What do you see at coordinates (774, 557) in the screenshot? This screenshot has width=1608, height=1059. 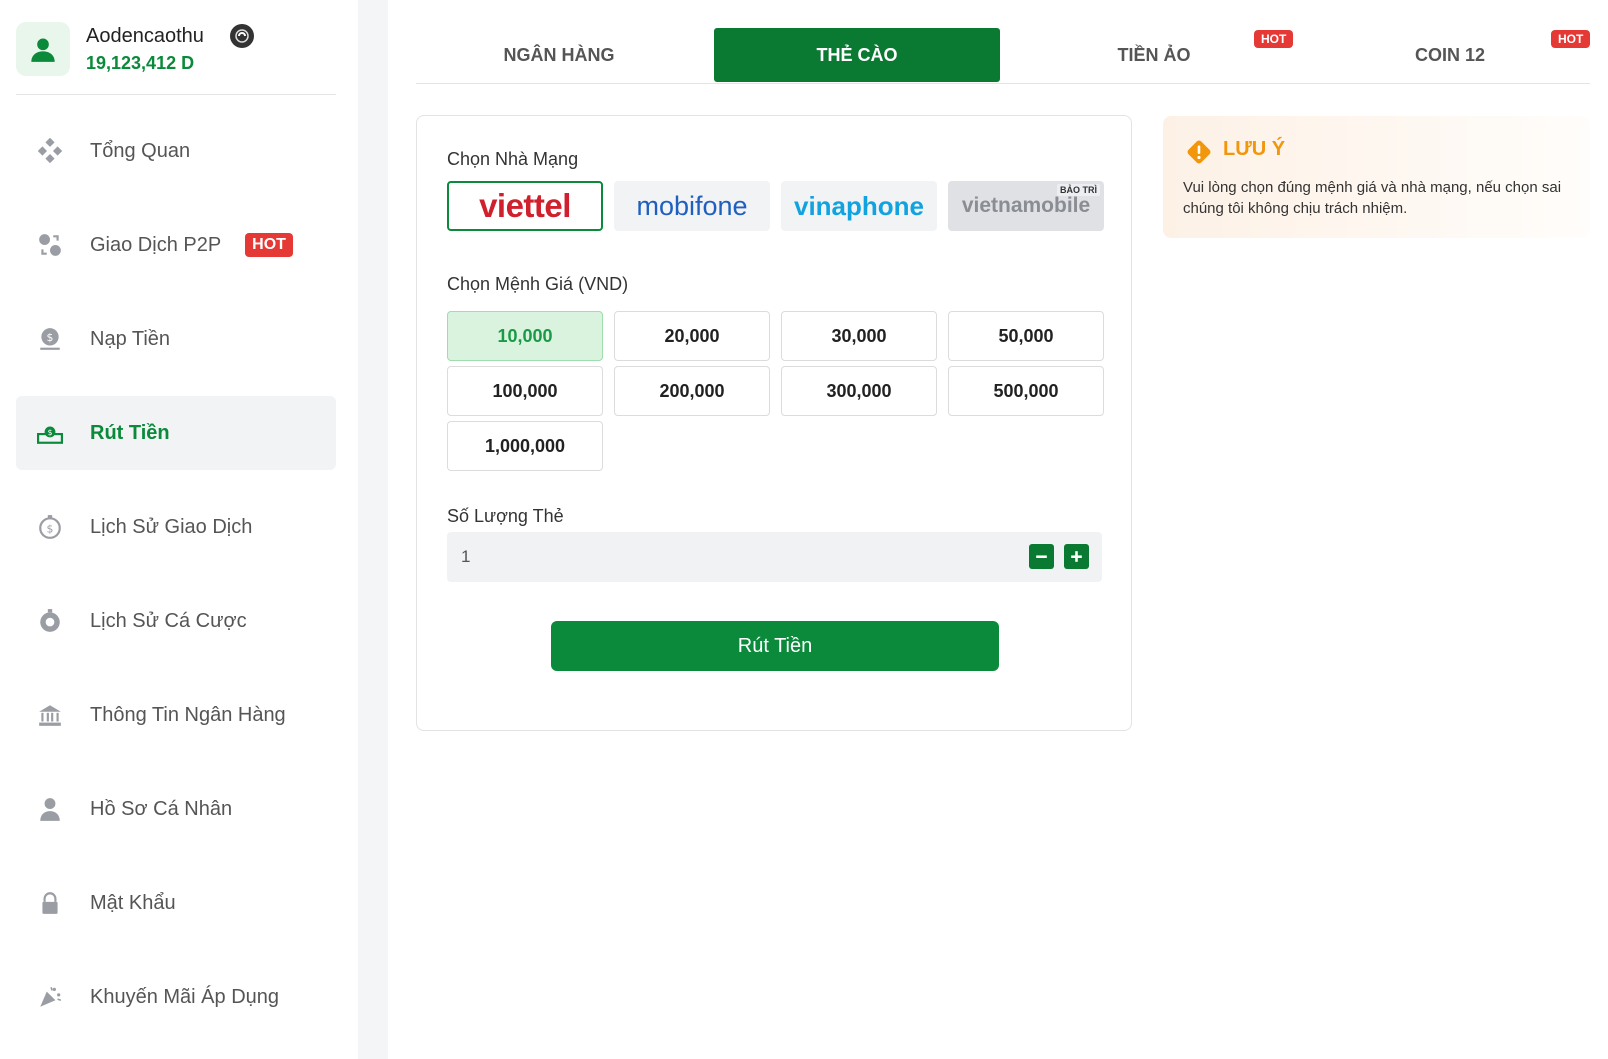 I see `quantity-stepper: 1` at bounding box center [774, 557].